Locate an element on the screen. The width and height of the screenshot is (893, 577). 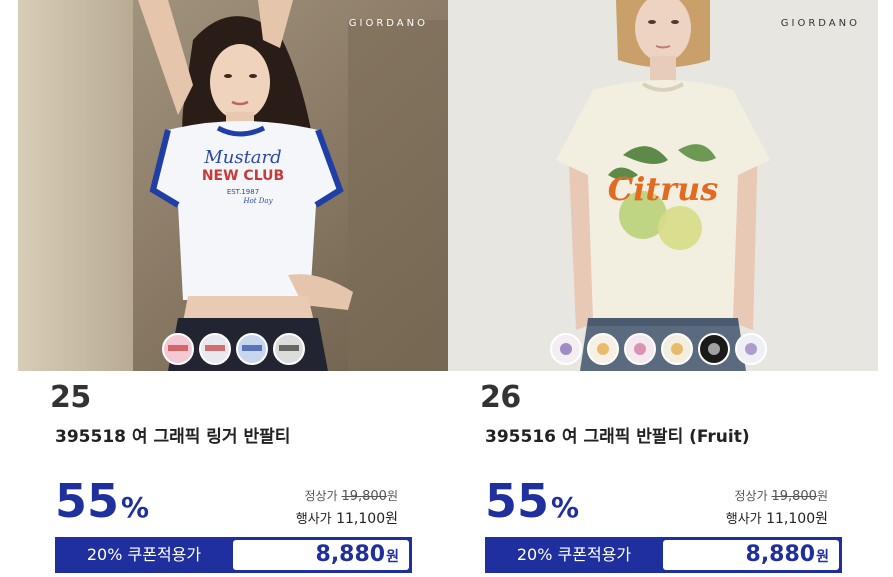
product-name: 395516 여 그래픽 반팔티 (Fruit) is located at coordinates (617, 434).